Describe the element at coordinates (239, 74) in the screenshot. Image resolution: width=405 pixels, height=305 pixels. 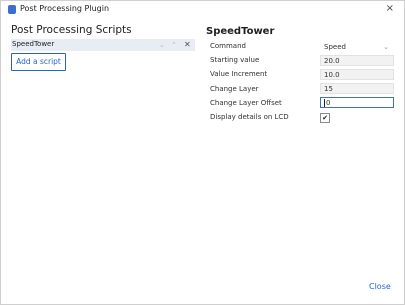
I see `value-increment-label: Value Increment` at that location.